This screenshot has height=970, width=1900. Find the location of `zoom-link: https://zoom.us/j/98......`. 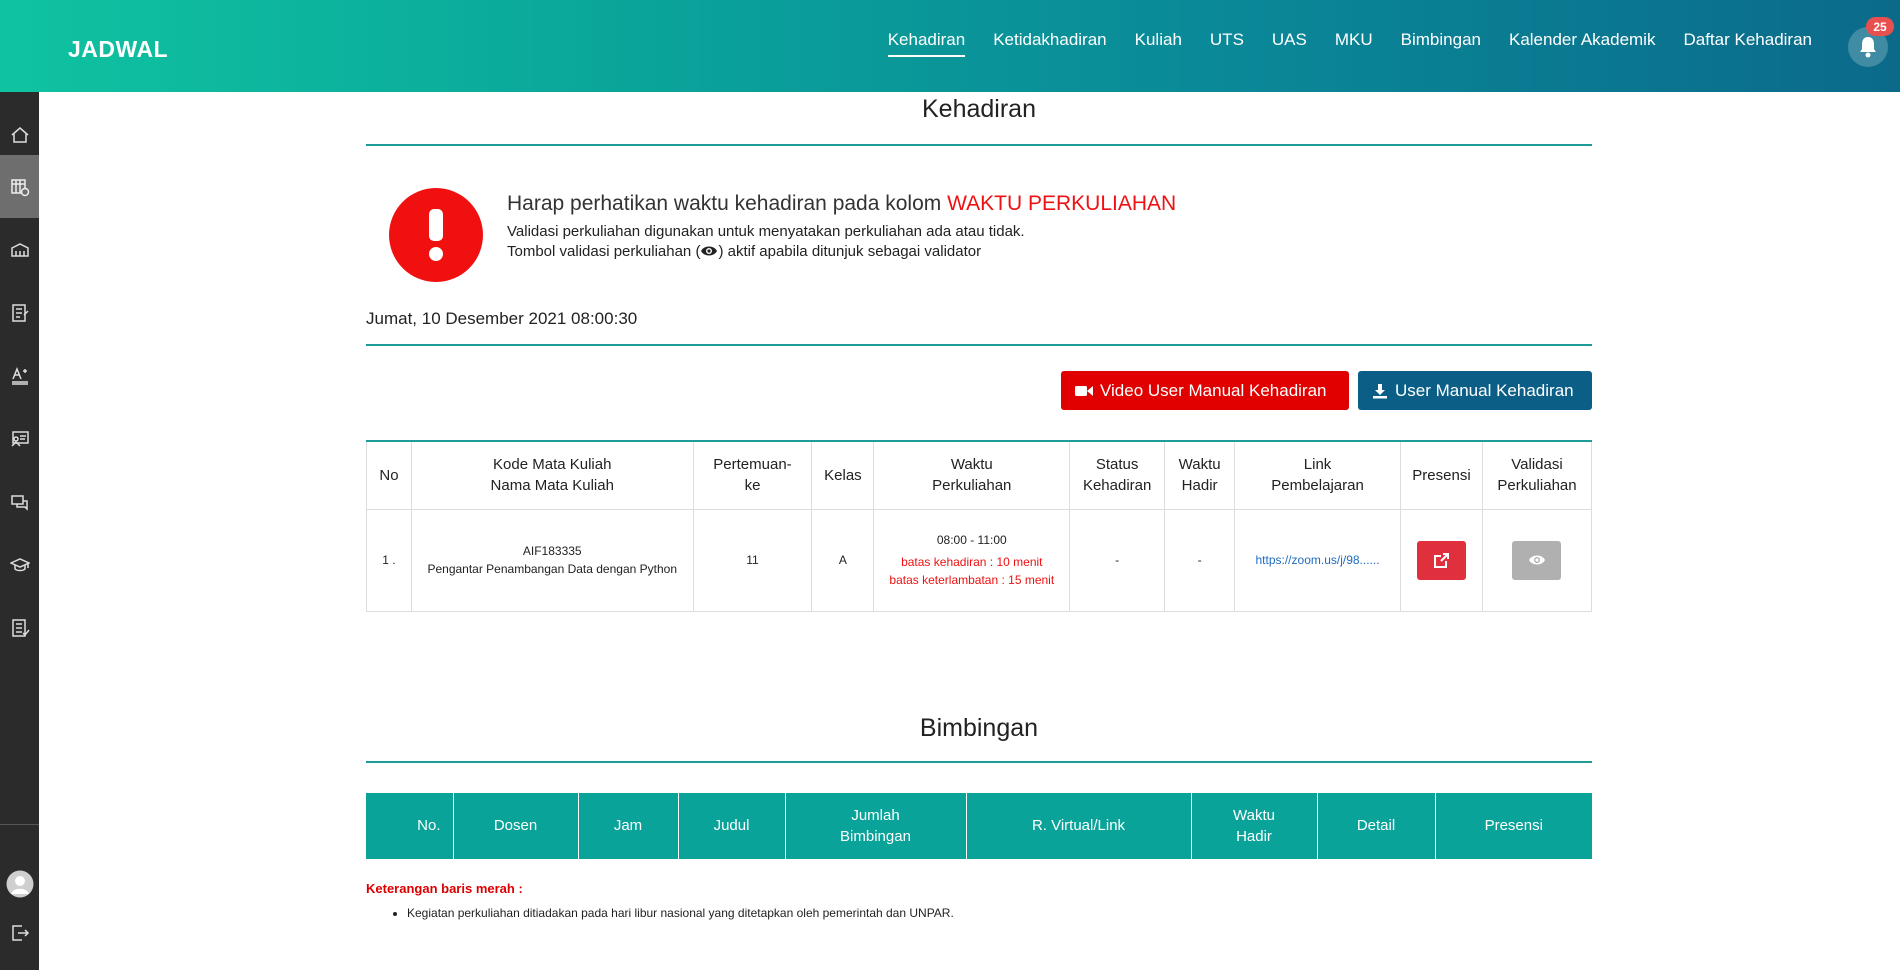

zoom-link: https://zoom.us/j/98...... is located at coordinates (1318, 560).